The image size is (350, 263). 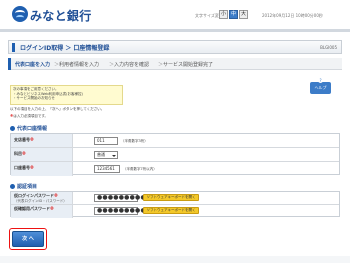 I want to click on chevron-down-icon, so click(x=114, y=155).